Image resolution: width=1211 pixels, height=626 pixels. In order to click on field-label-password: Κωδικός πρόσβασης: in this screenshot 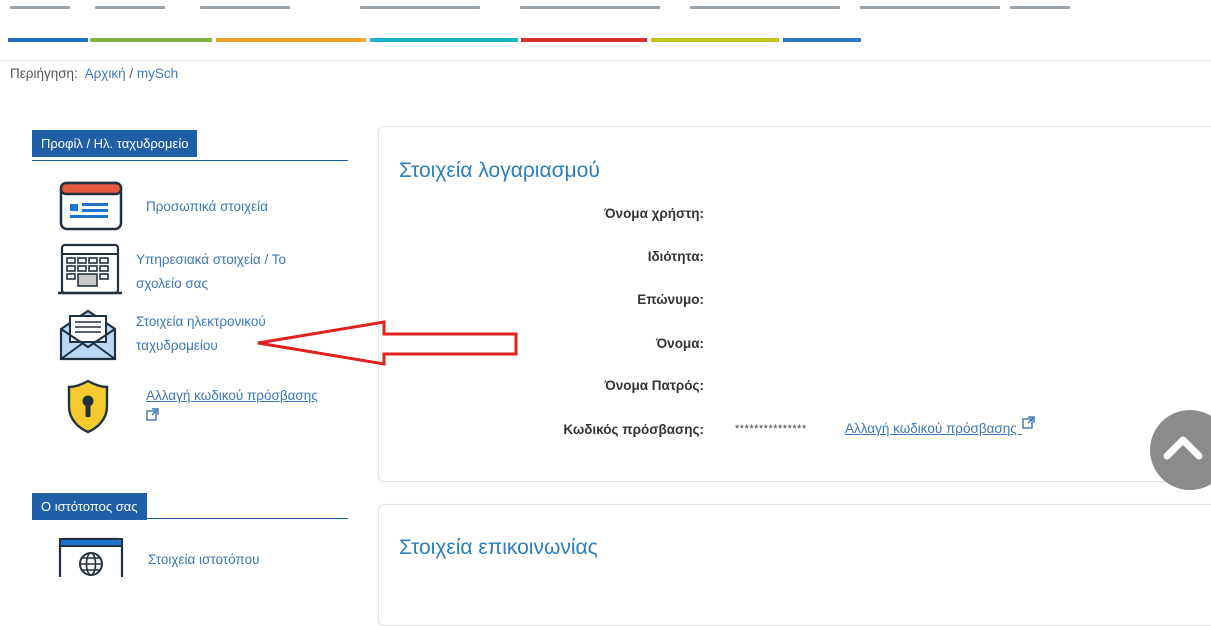, I will do `click(633, 429)`.